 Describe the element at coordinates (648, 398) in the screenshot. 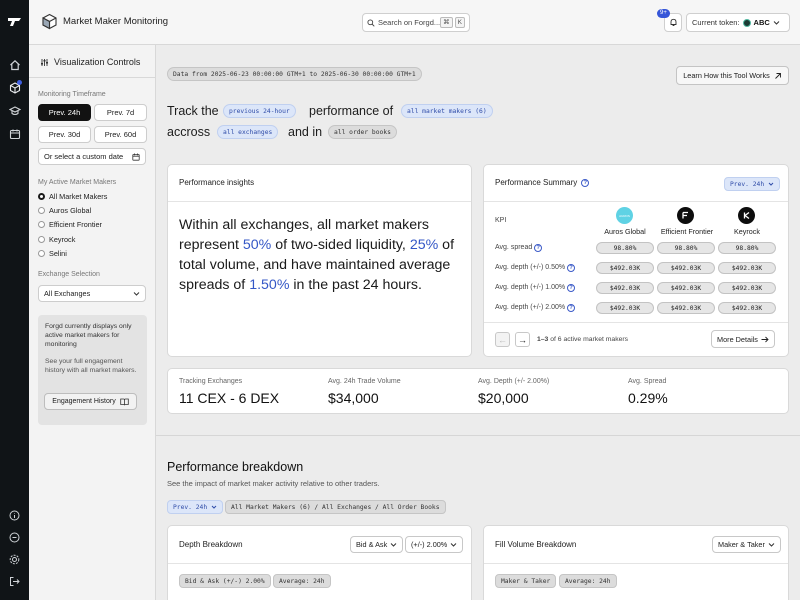

I see `stat-value: 0.29%` at that location.